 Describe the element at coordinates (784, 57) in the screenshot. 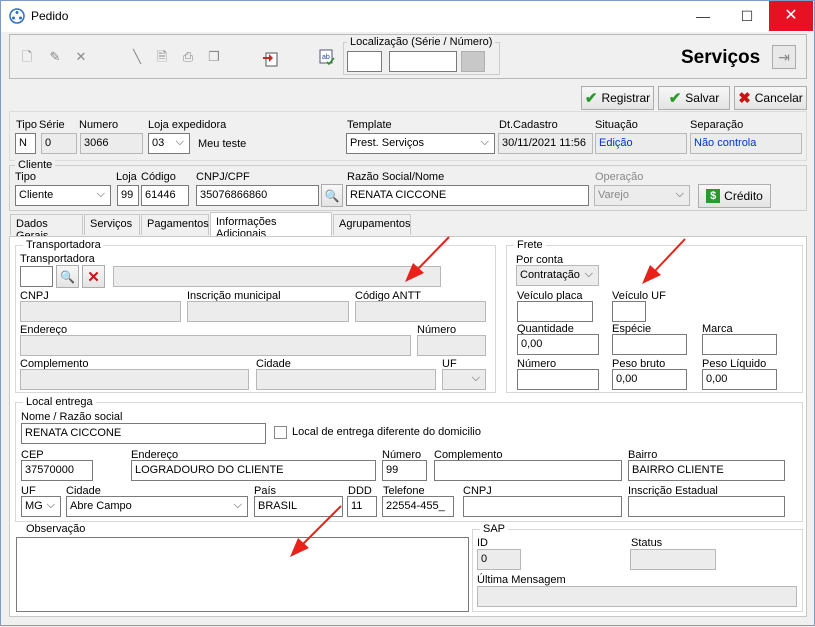

I see `exit-icon: ⇥` at that location.